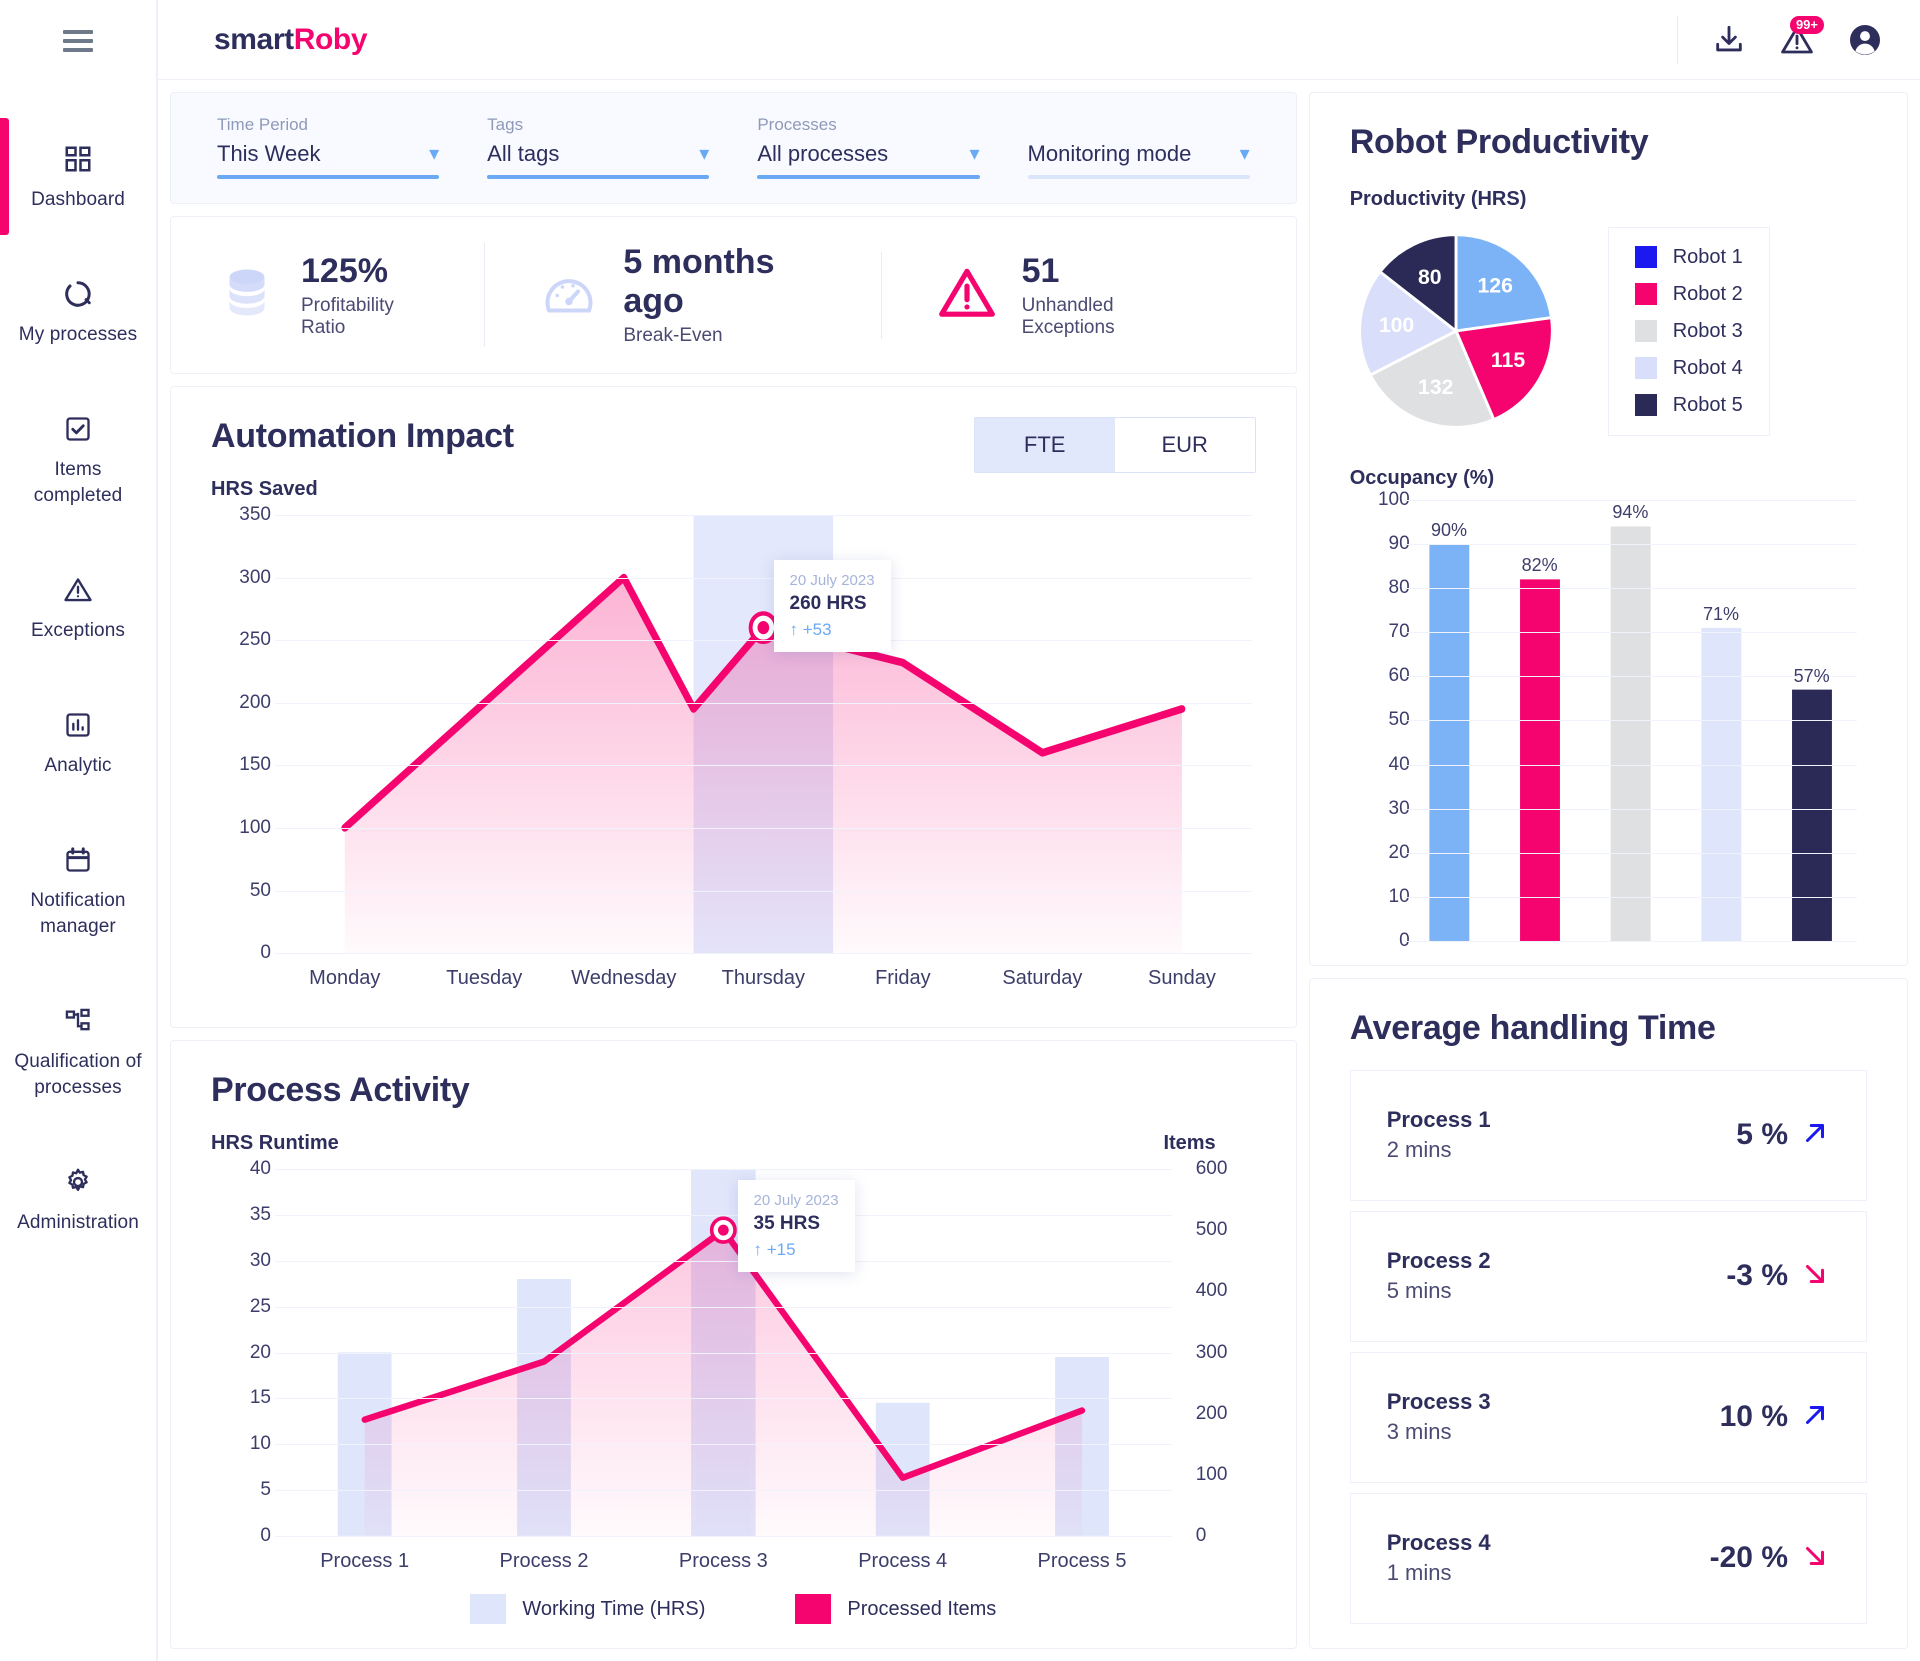  What do you see at coordinates (78, 1199) in the screenshot?
I see `sidebar-item-administration: Administration` at bounding box center [78, 1199].